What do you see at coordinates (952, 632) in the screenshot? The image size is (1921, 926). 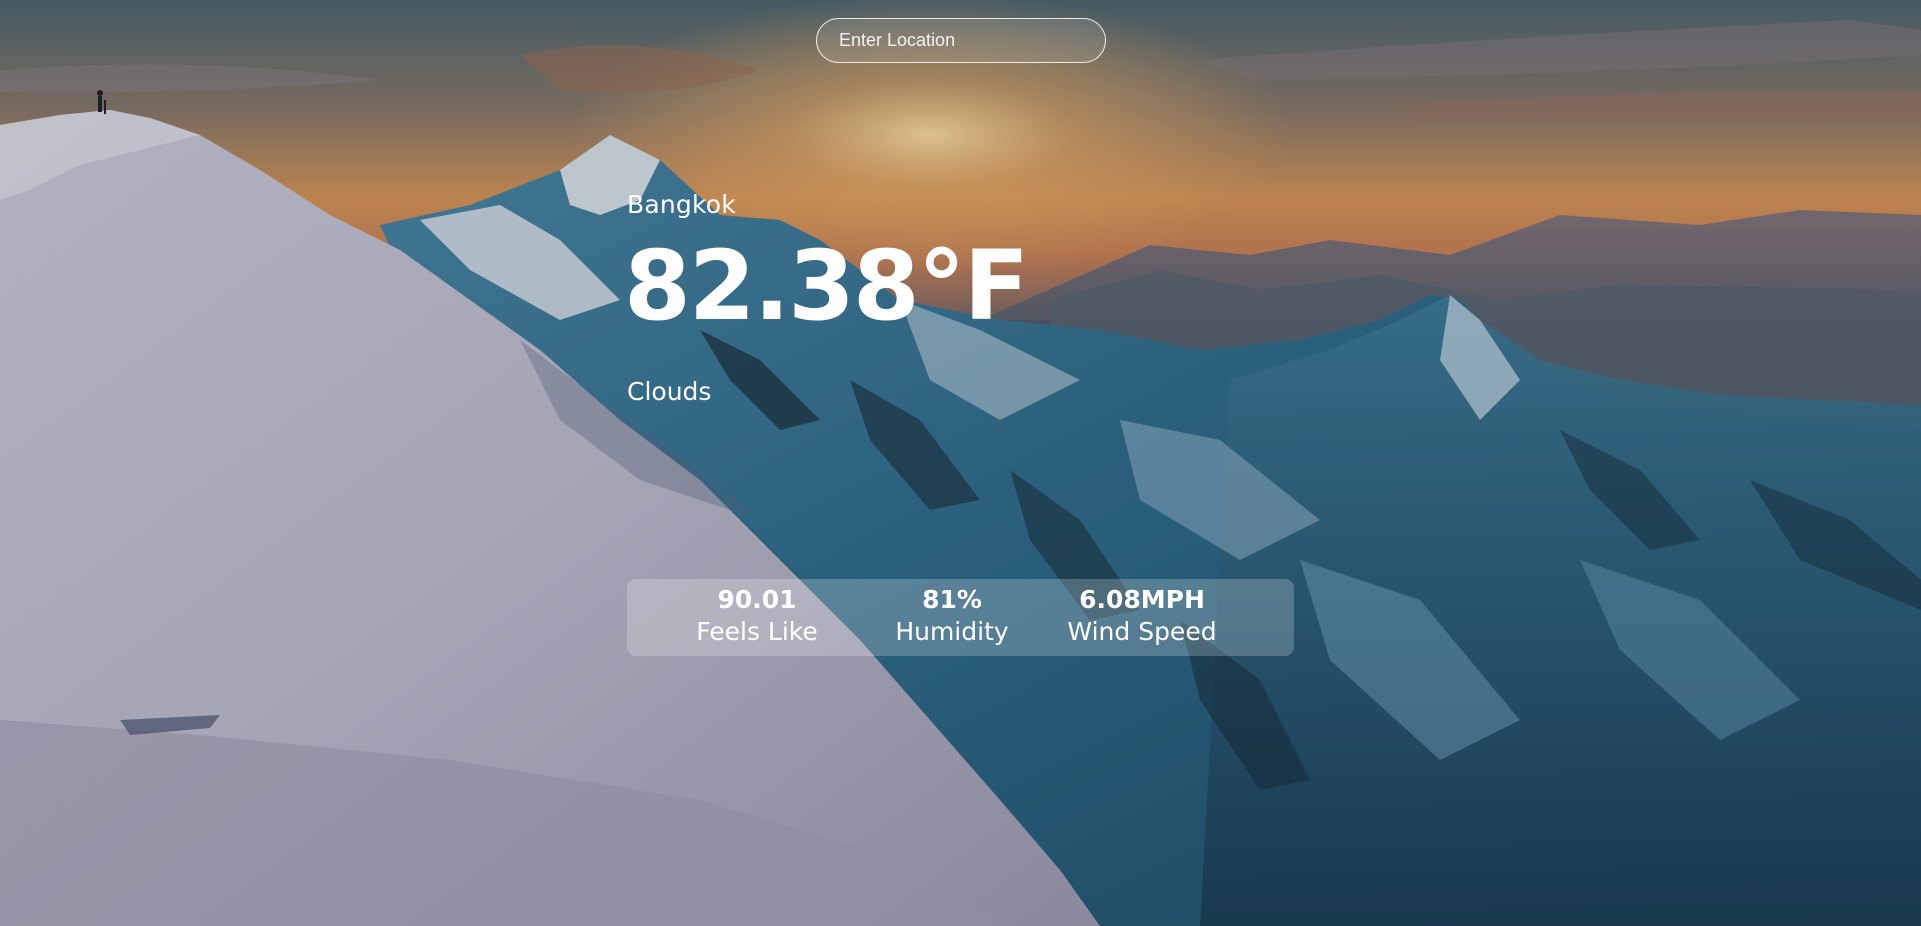 I see `humidity-label: Humidity` at bounding box center [952, 632].